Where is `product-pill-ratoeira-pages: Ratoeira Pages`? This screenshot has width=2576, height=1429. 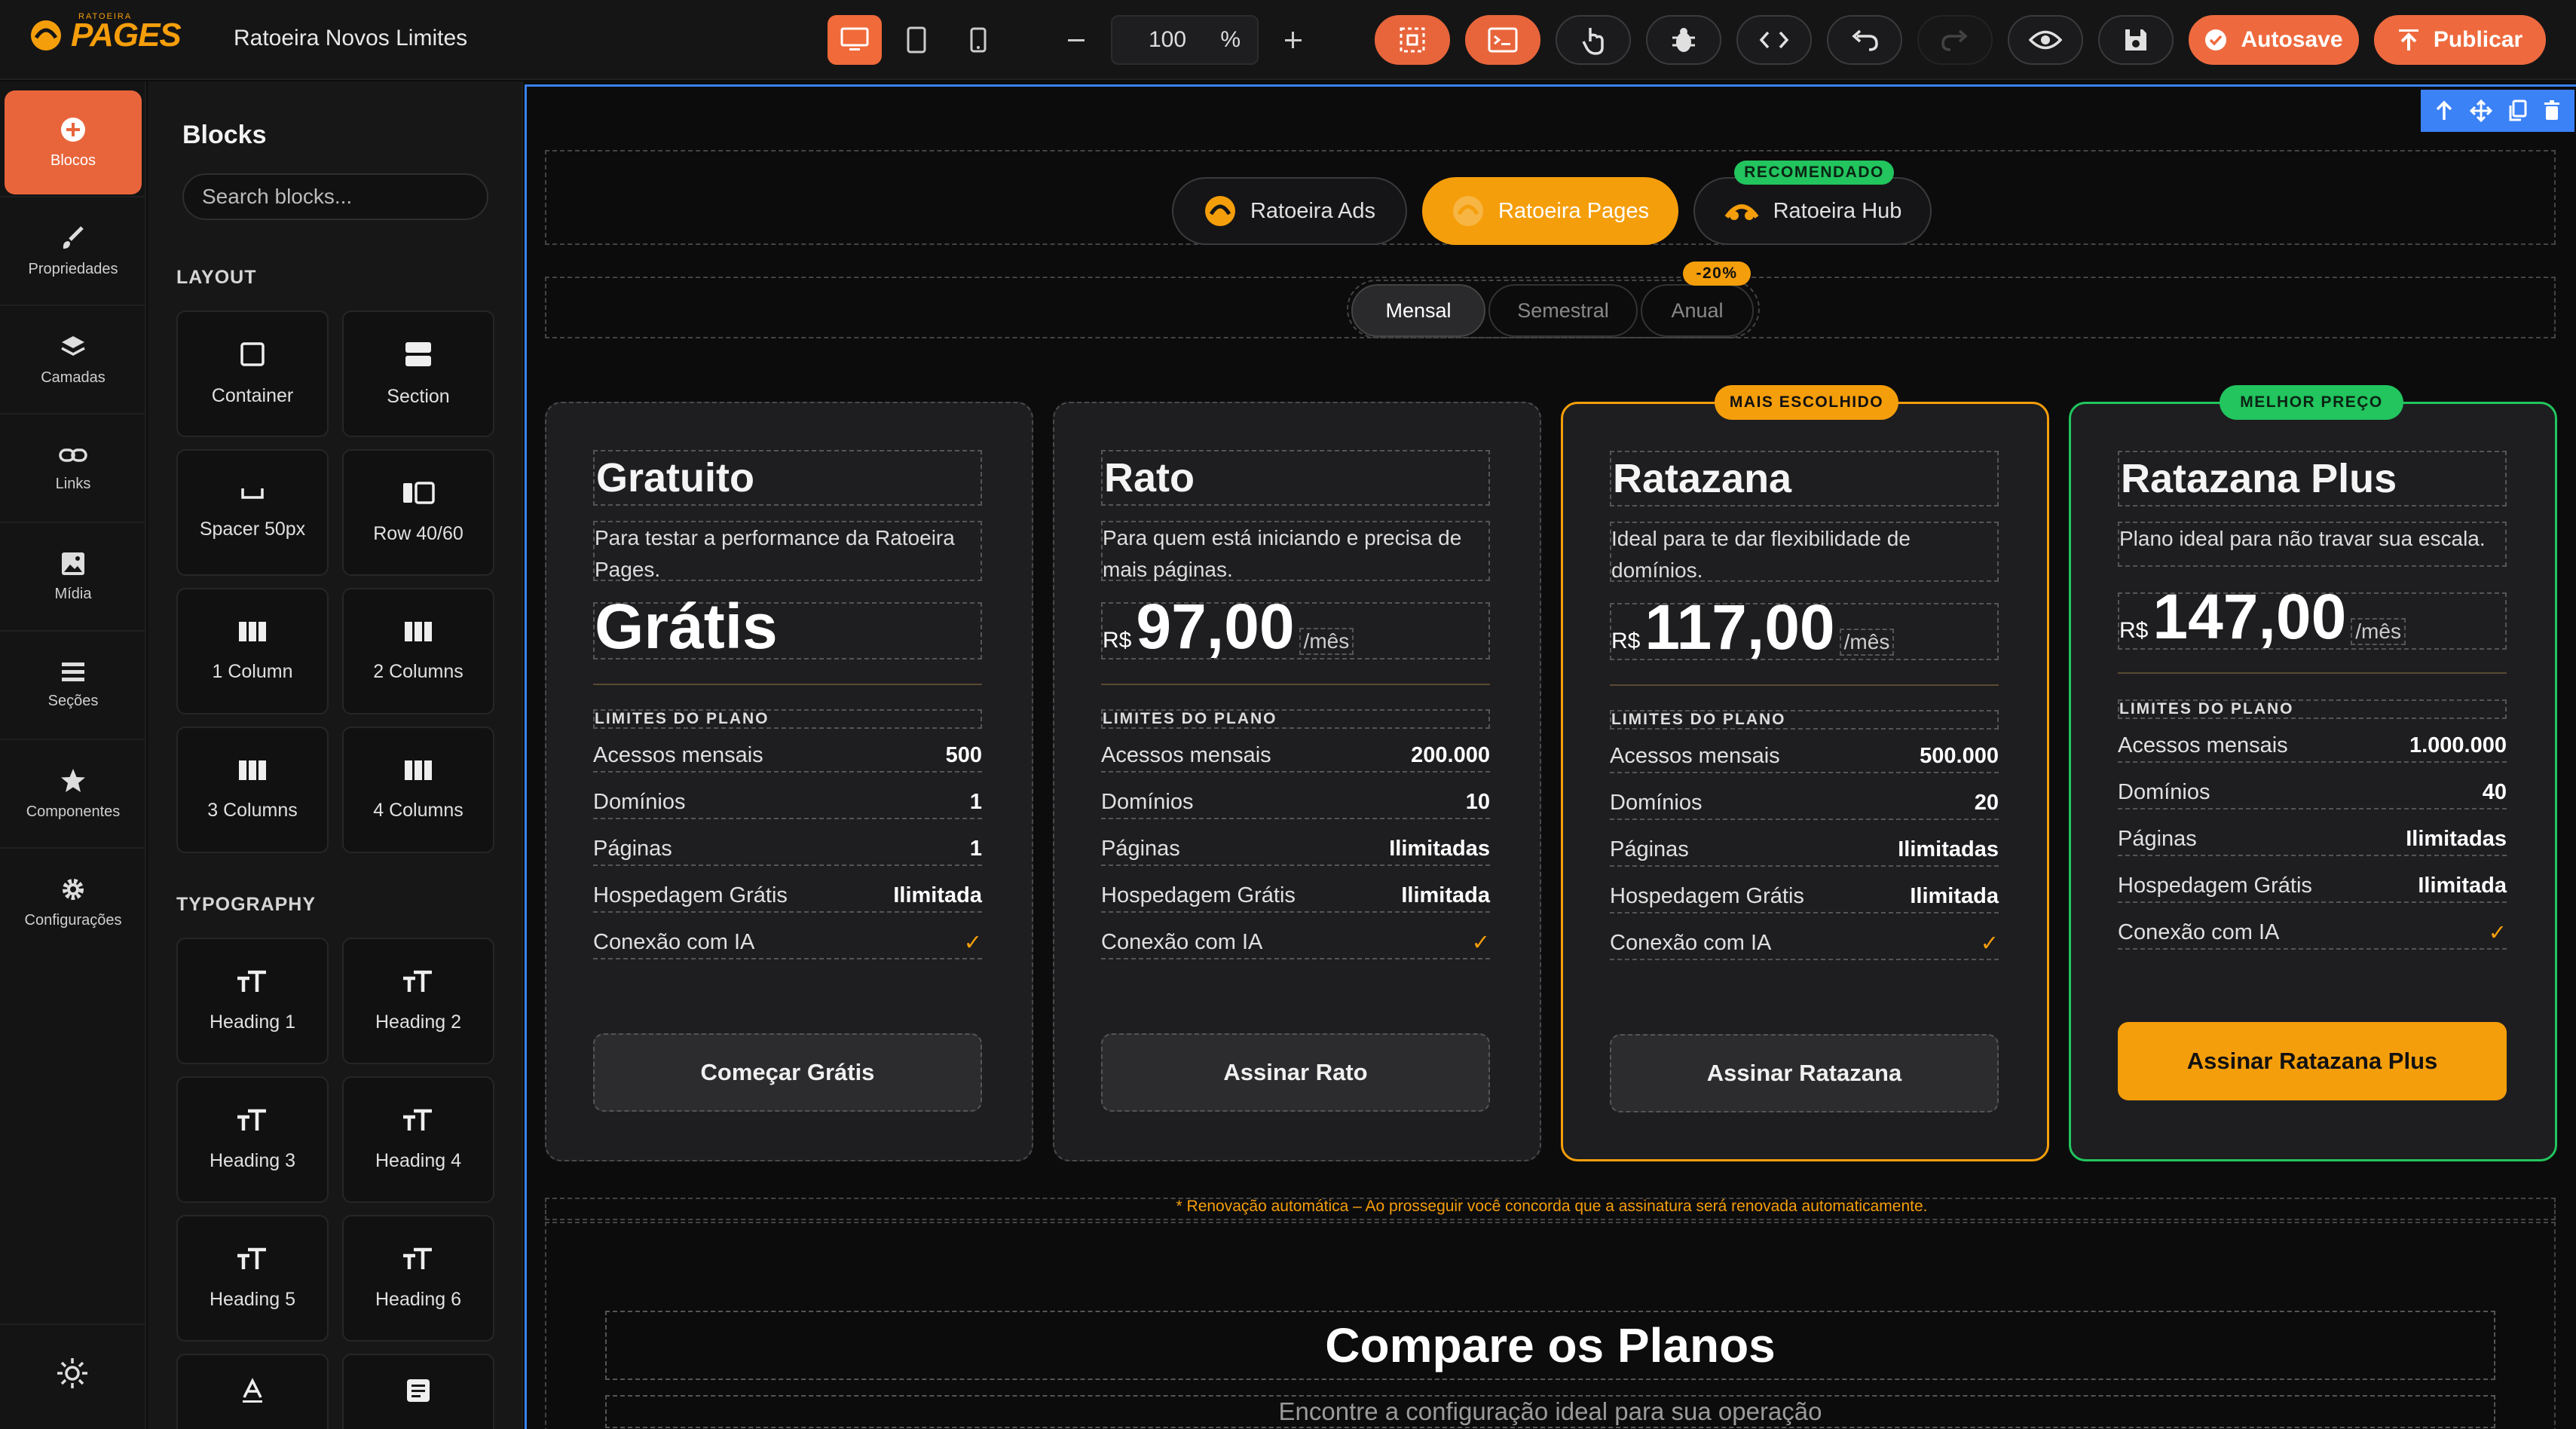 product-pill-ratoeira-pages: Ratoeira Pages is located at coordinates (1550, 211).